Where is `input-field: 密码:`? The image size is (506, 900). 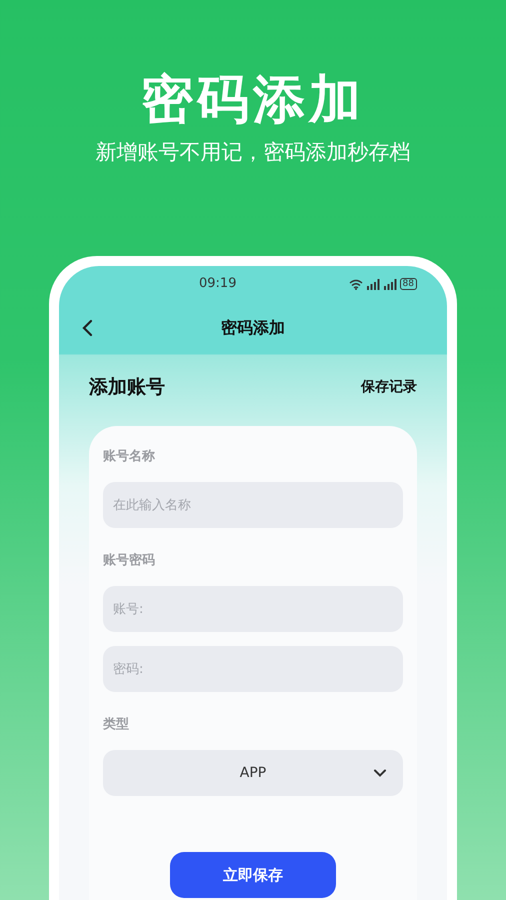 input-field: 密码: is located at coordinates (253, 669).